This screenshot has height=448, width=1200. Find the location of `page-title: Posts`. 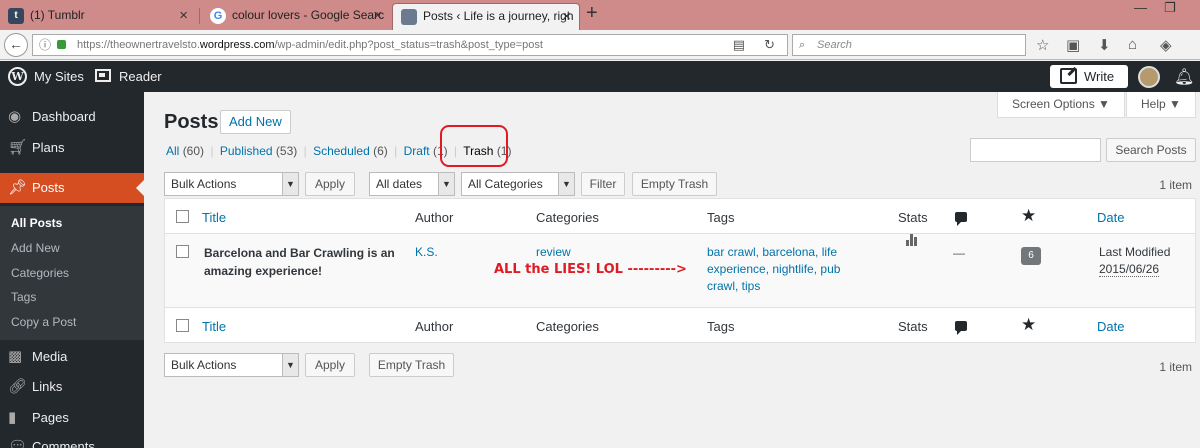

page-title: Posts is located at coordinates (191, 122).